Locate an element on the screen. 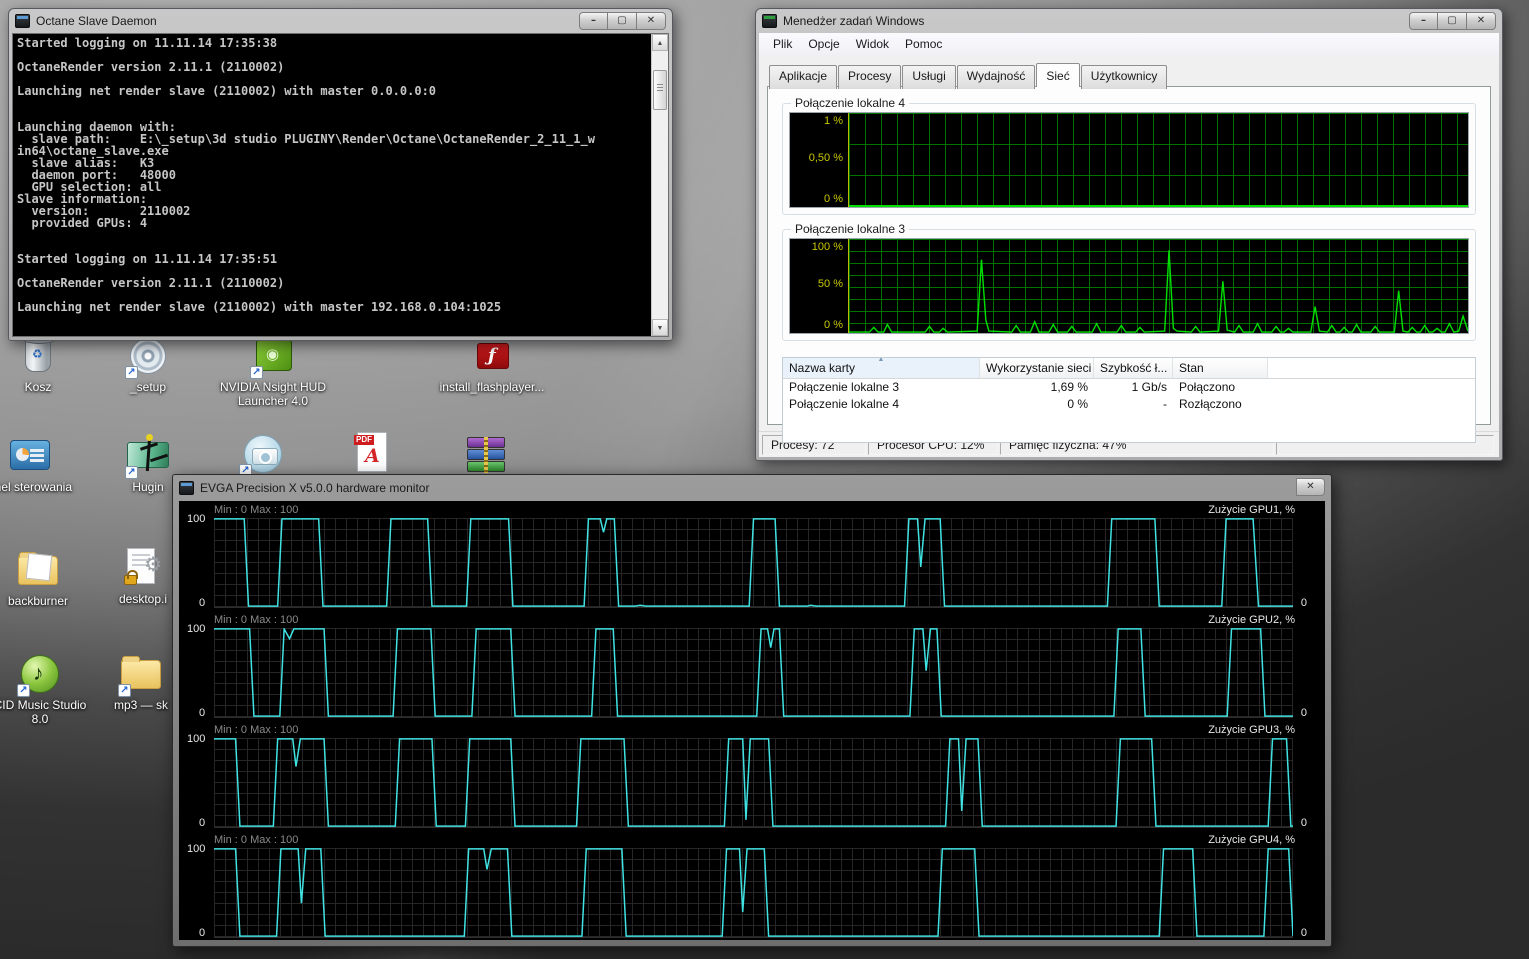  menu-opcje: Opcje is located at coordinates (823, 44).